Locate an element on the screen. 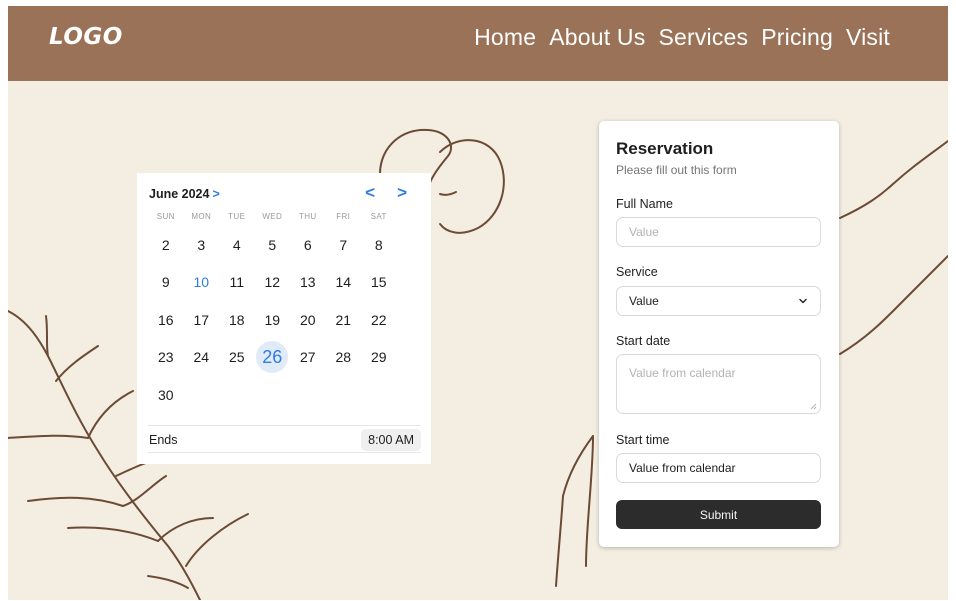 The height and width of the screenshot is (601, 956). full-name-input: Value is located at coordinates (718, 232).